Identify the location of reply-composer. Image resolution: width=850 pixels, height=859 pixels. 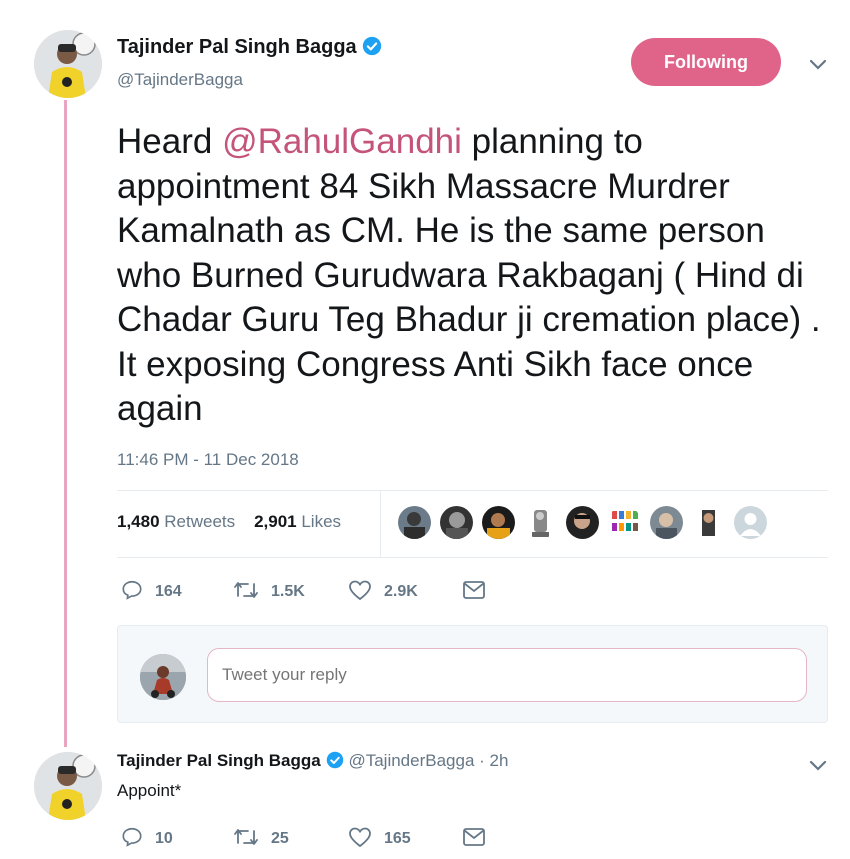
(472, 674).